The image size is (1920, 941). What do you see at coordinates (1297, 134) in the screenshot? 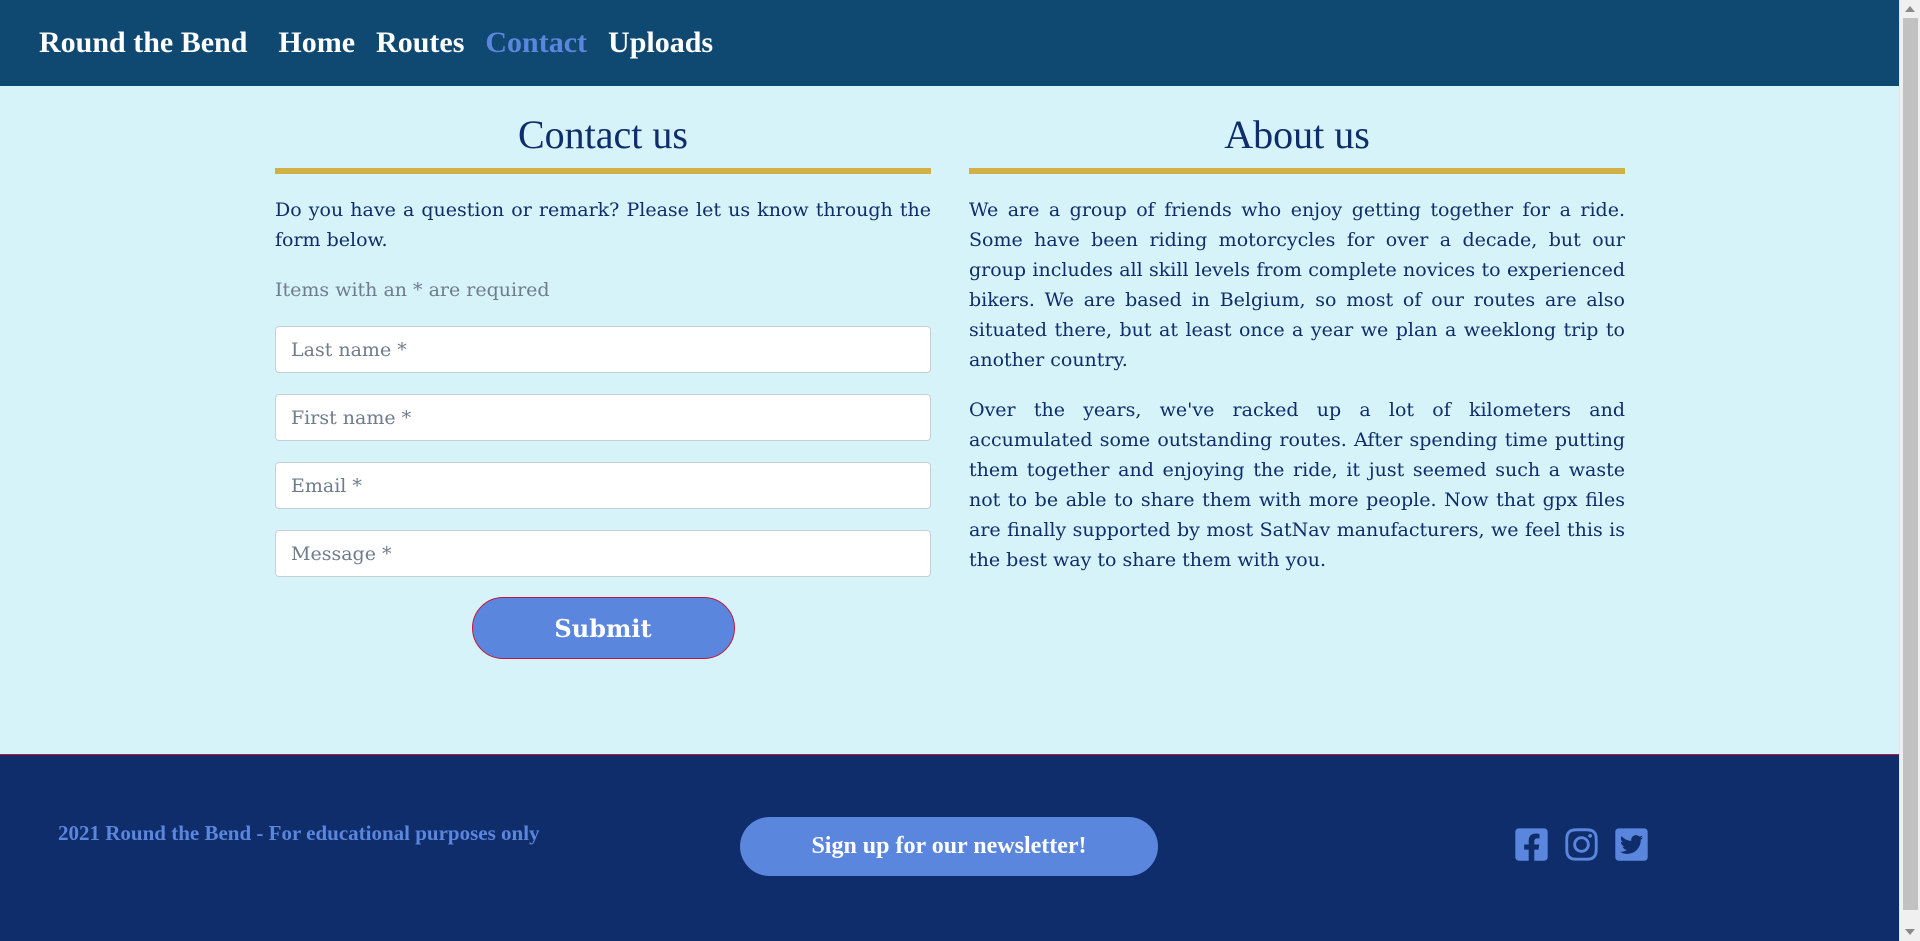
I see `about-title: About us` at bounding box center [1297, 134].